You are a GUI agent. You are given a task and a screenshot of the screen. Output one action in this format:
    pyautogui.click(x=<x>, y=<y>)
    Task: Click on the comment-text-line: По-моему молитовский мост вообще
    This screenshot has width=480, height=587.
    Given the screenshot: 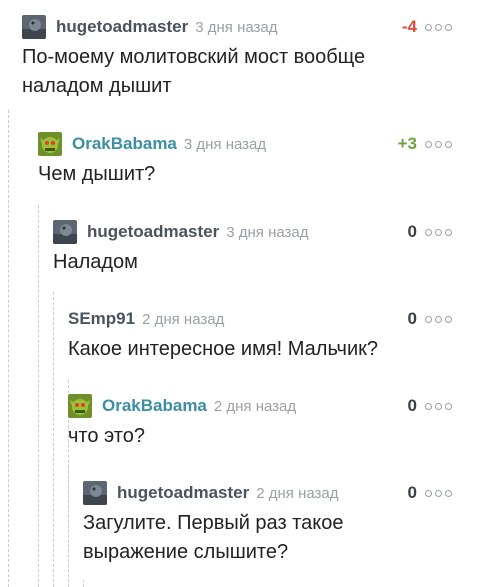 What is the action you would take?
    pyautogui.click(x=194, y=57)
    